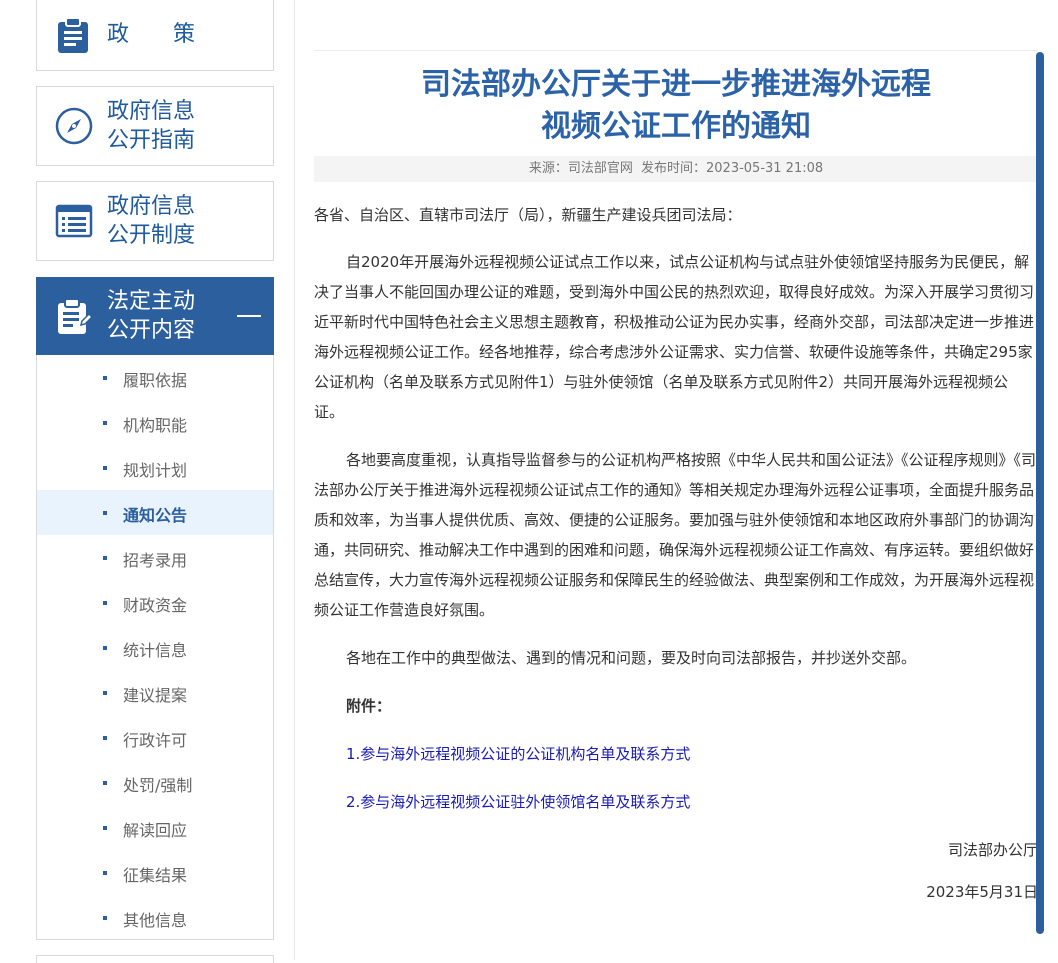 The image size is (1058, 963). I want to click on submenu-item-label: 行政许可, so click(155, 740).